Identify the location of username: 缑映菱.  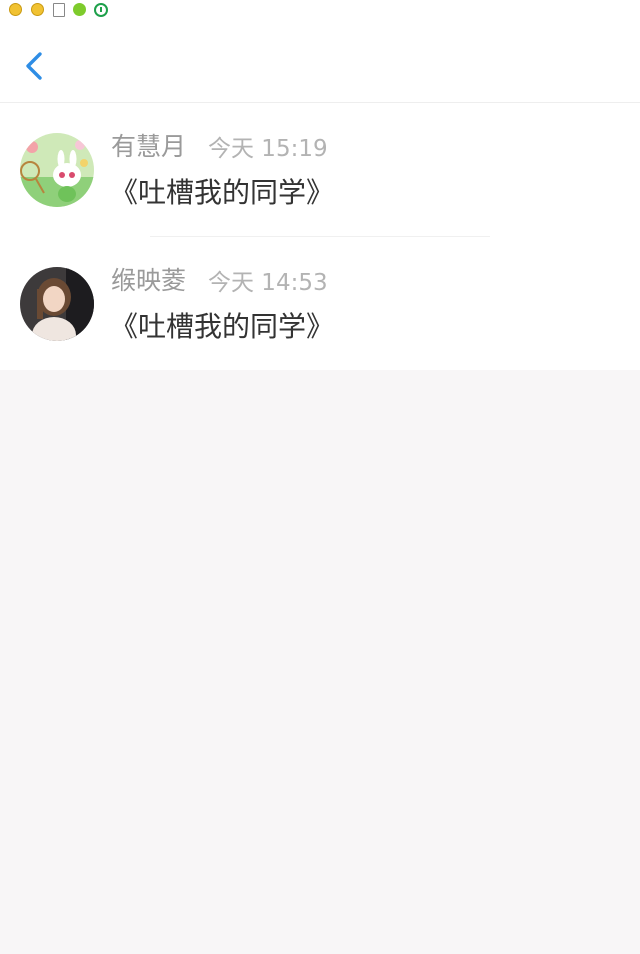
(149, 280).